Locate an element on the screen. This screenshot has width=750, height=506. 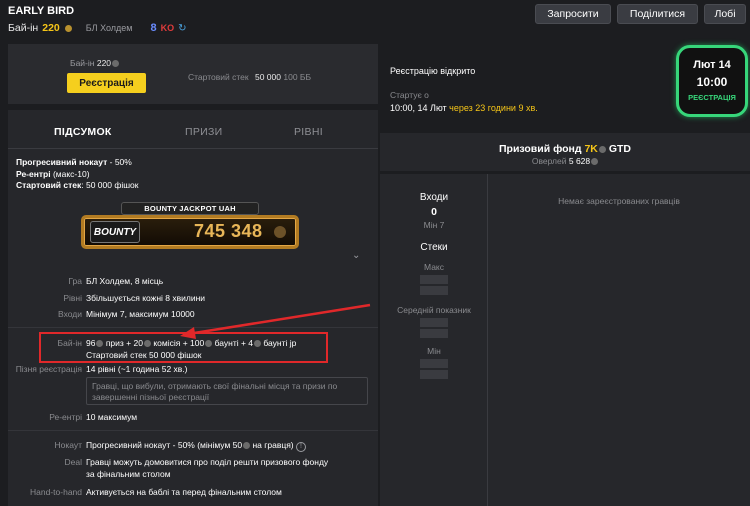
date-badge: Лют 14 10:00 РЕЄСТРАЦІЯ is located at coordinates (712, 81).